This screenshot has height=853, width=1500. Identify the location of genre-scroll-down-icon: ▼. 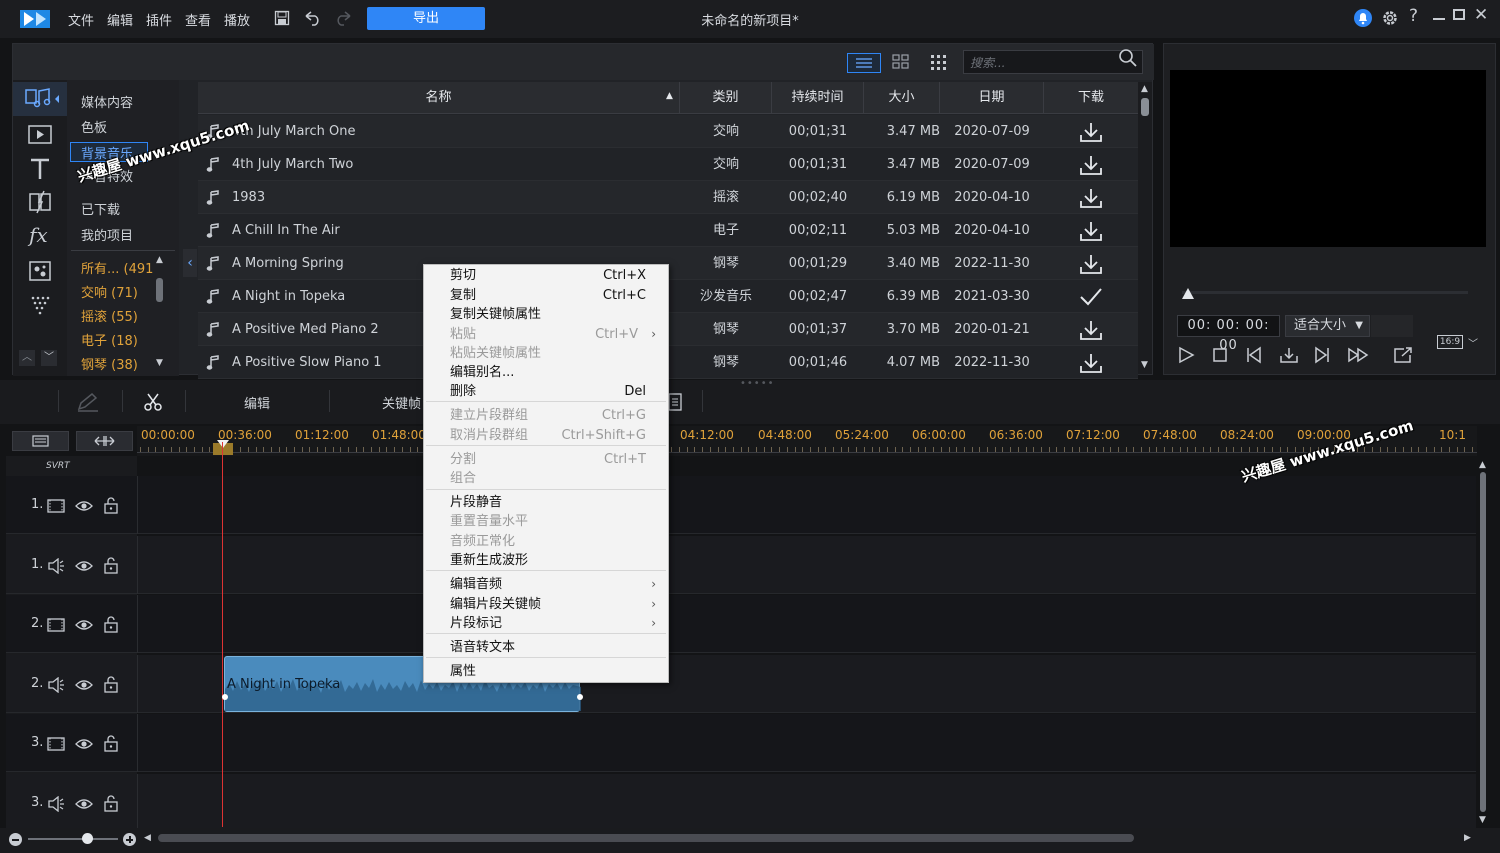
(159, 363).